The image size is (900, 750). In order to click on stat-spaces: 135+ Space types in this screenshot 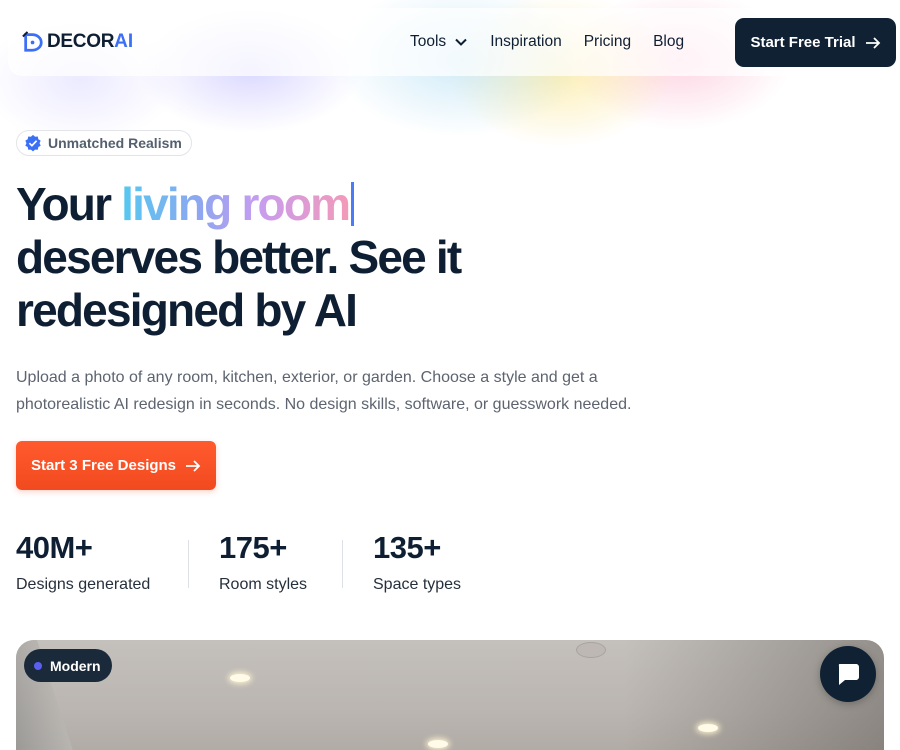, I will do `click(438, 562)`.